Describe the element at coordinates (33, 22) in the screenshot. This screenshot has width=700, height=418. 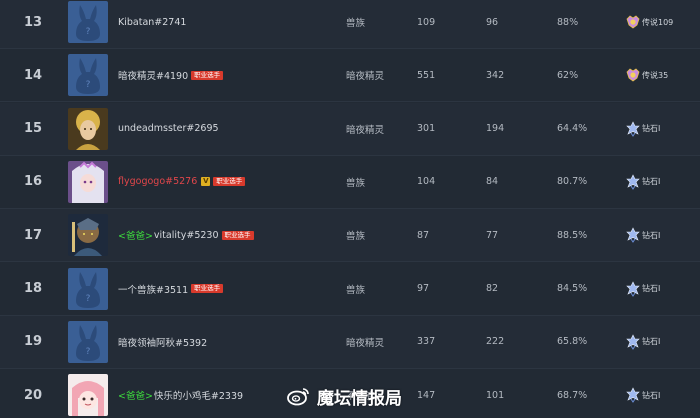
I see `rank-number: 13` at that location.